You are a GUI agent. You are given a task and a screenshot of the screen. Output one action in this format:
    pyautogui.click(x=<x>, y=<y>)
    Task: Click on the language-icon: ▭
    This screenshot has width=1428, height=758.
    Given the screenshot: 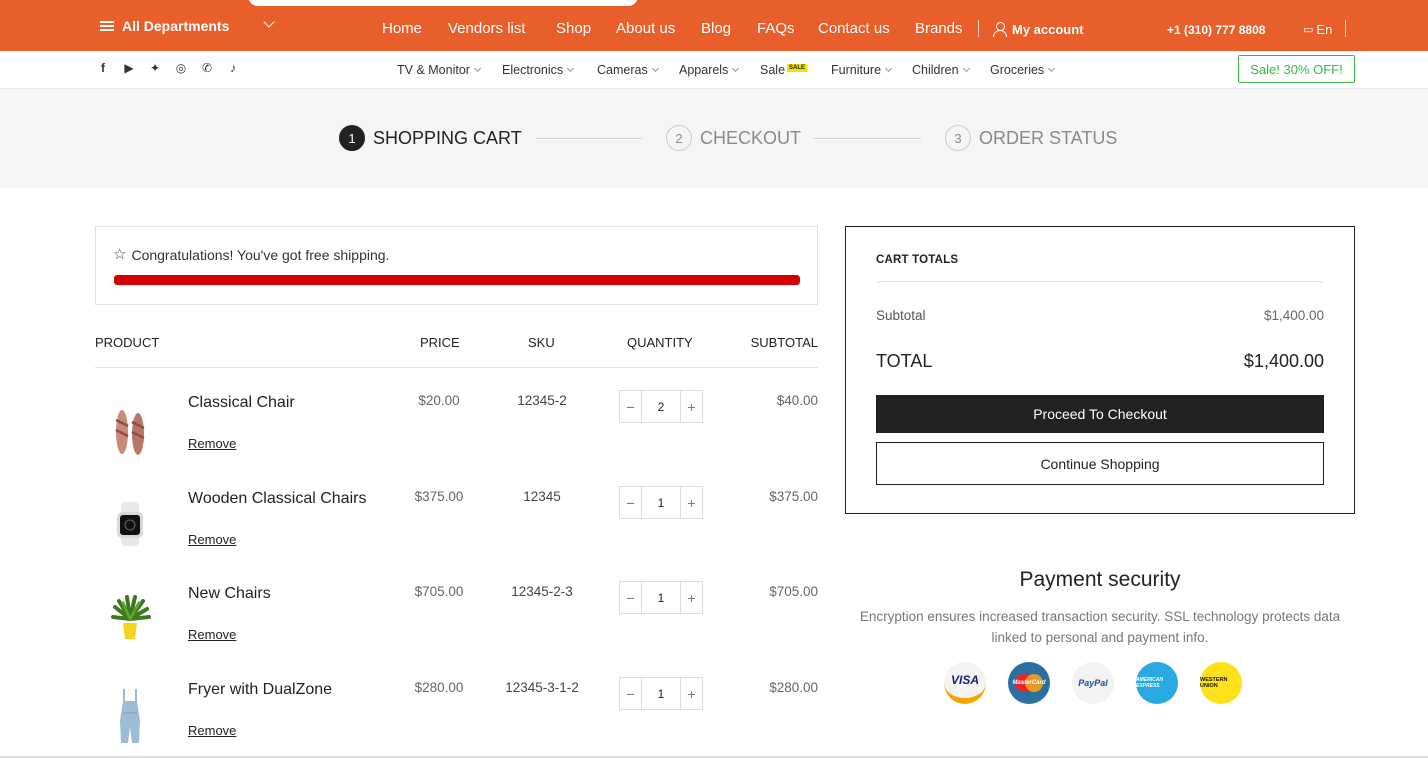 What is the action you would take?
    pyautogui.click(x=1308, y=30)
    